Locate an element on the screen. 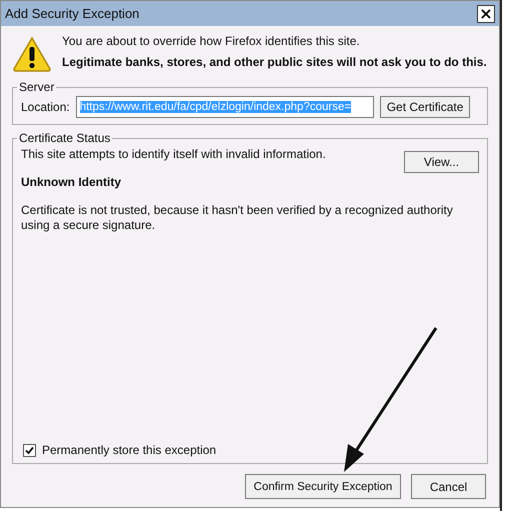  checkbox is located at coordinates (29, 450).